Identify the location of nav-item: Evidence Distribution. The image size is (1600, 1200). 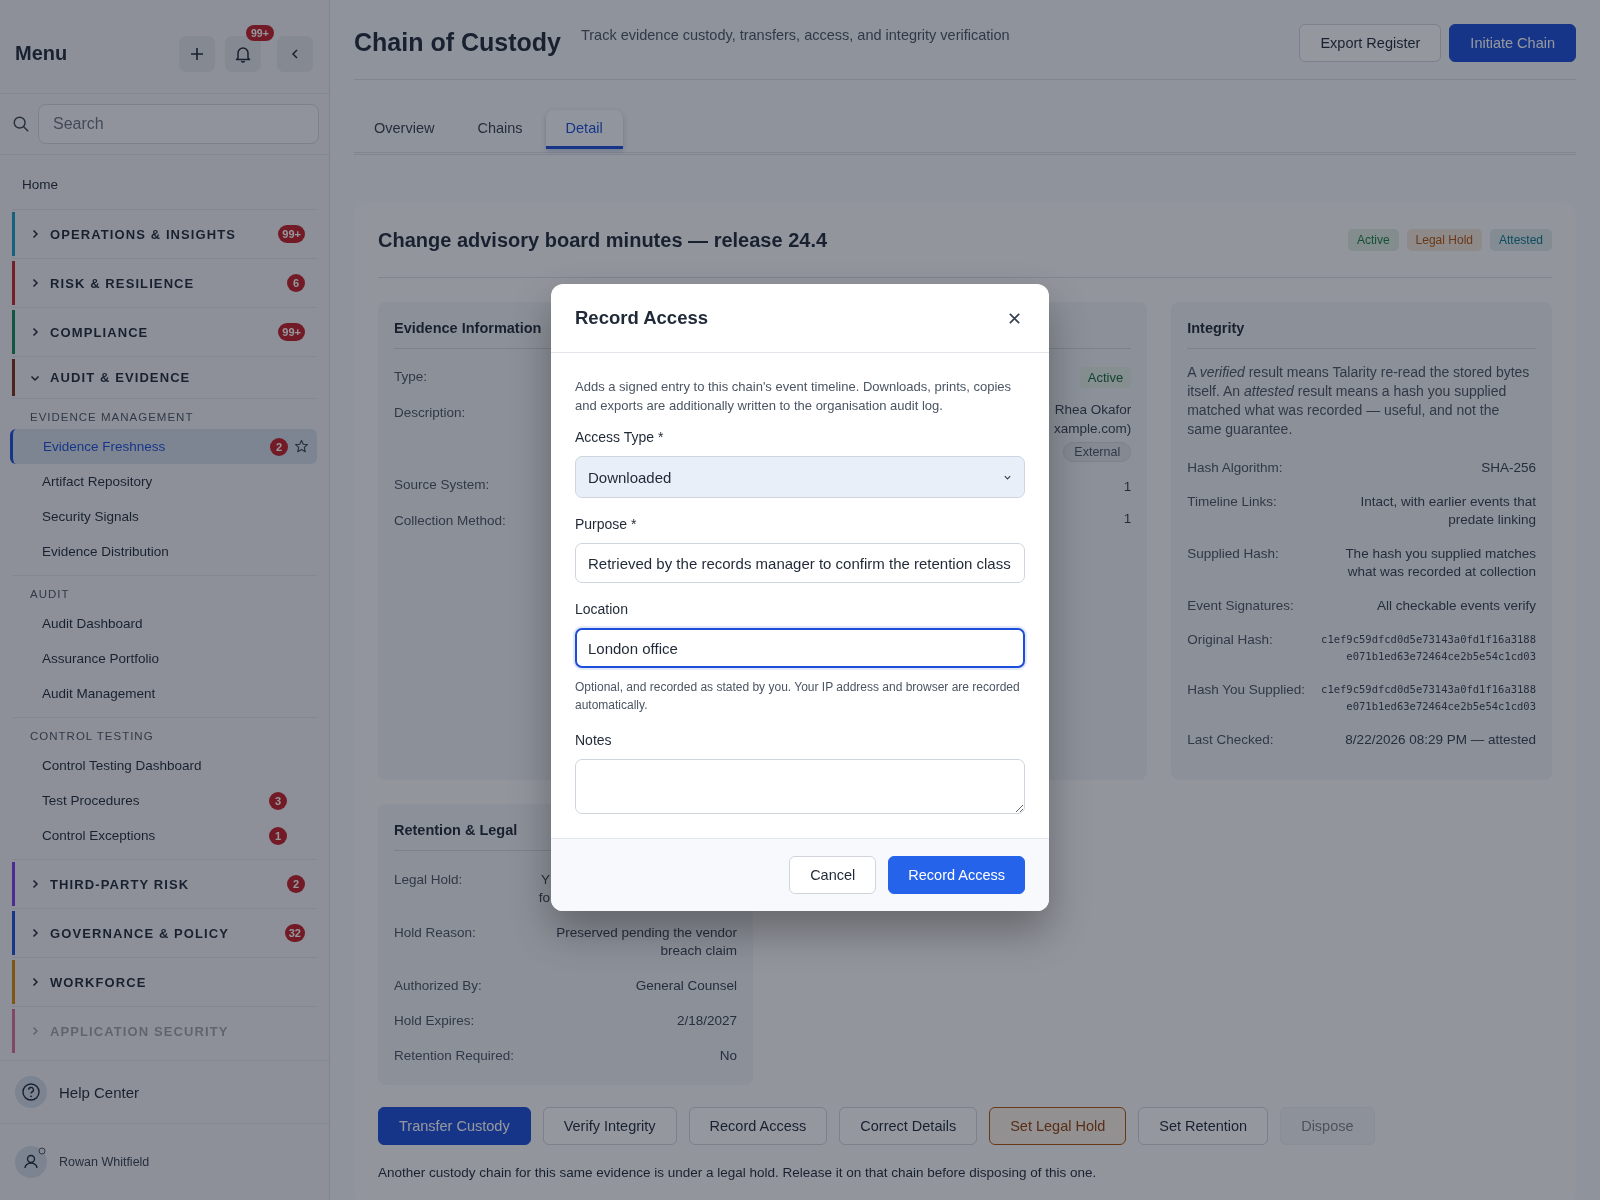
(164, 551).